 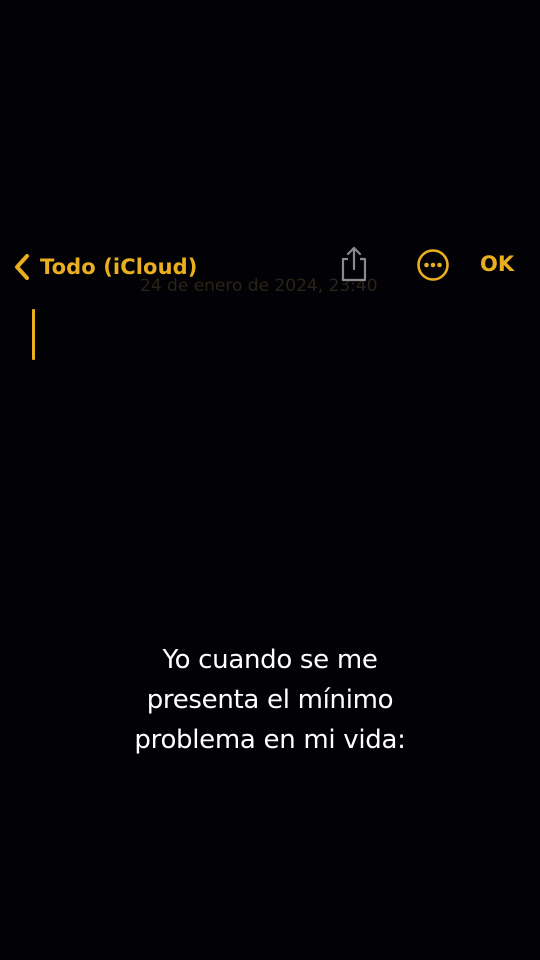 What do you see at coordinates (22, 267) in the screenshot?
I see `chevron-left-icon` at bounding box center [22, 267].